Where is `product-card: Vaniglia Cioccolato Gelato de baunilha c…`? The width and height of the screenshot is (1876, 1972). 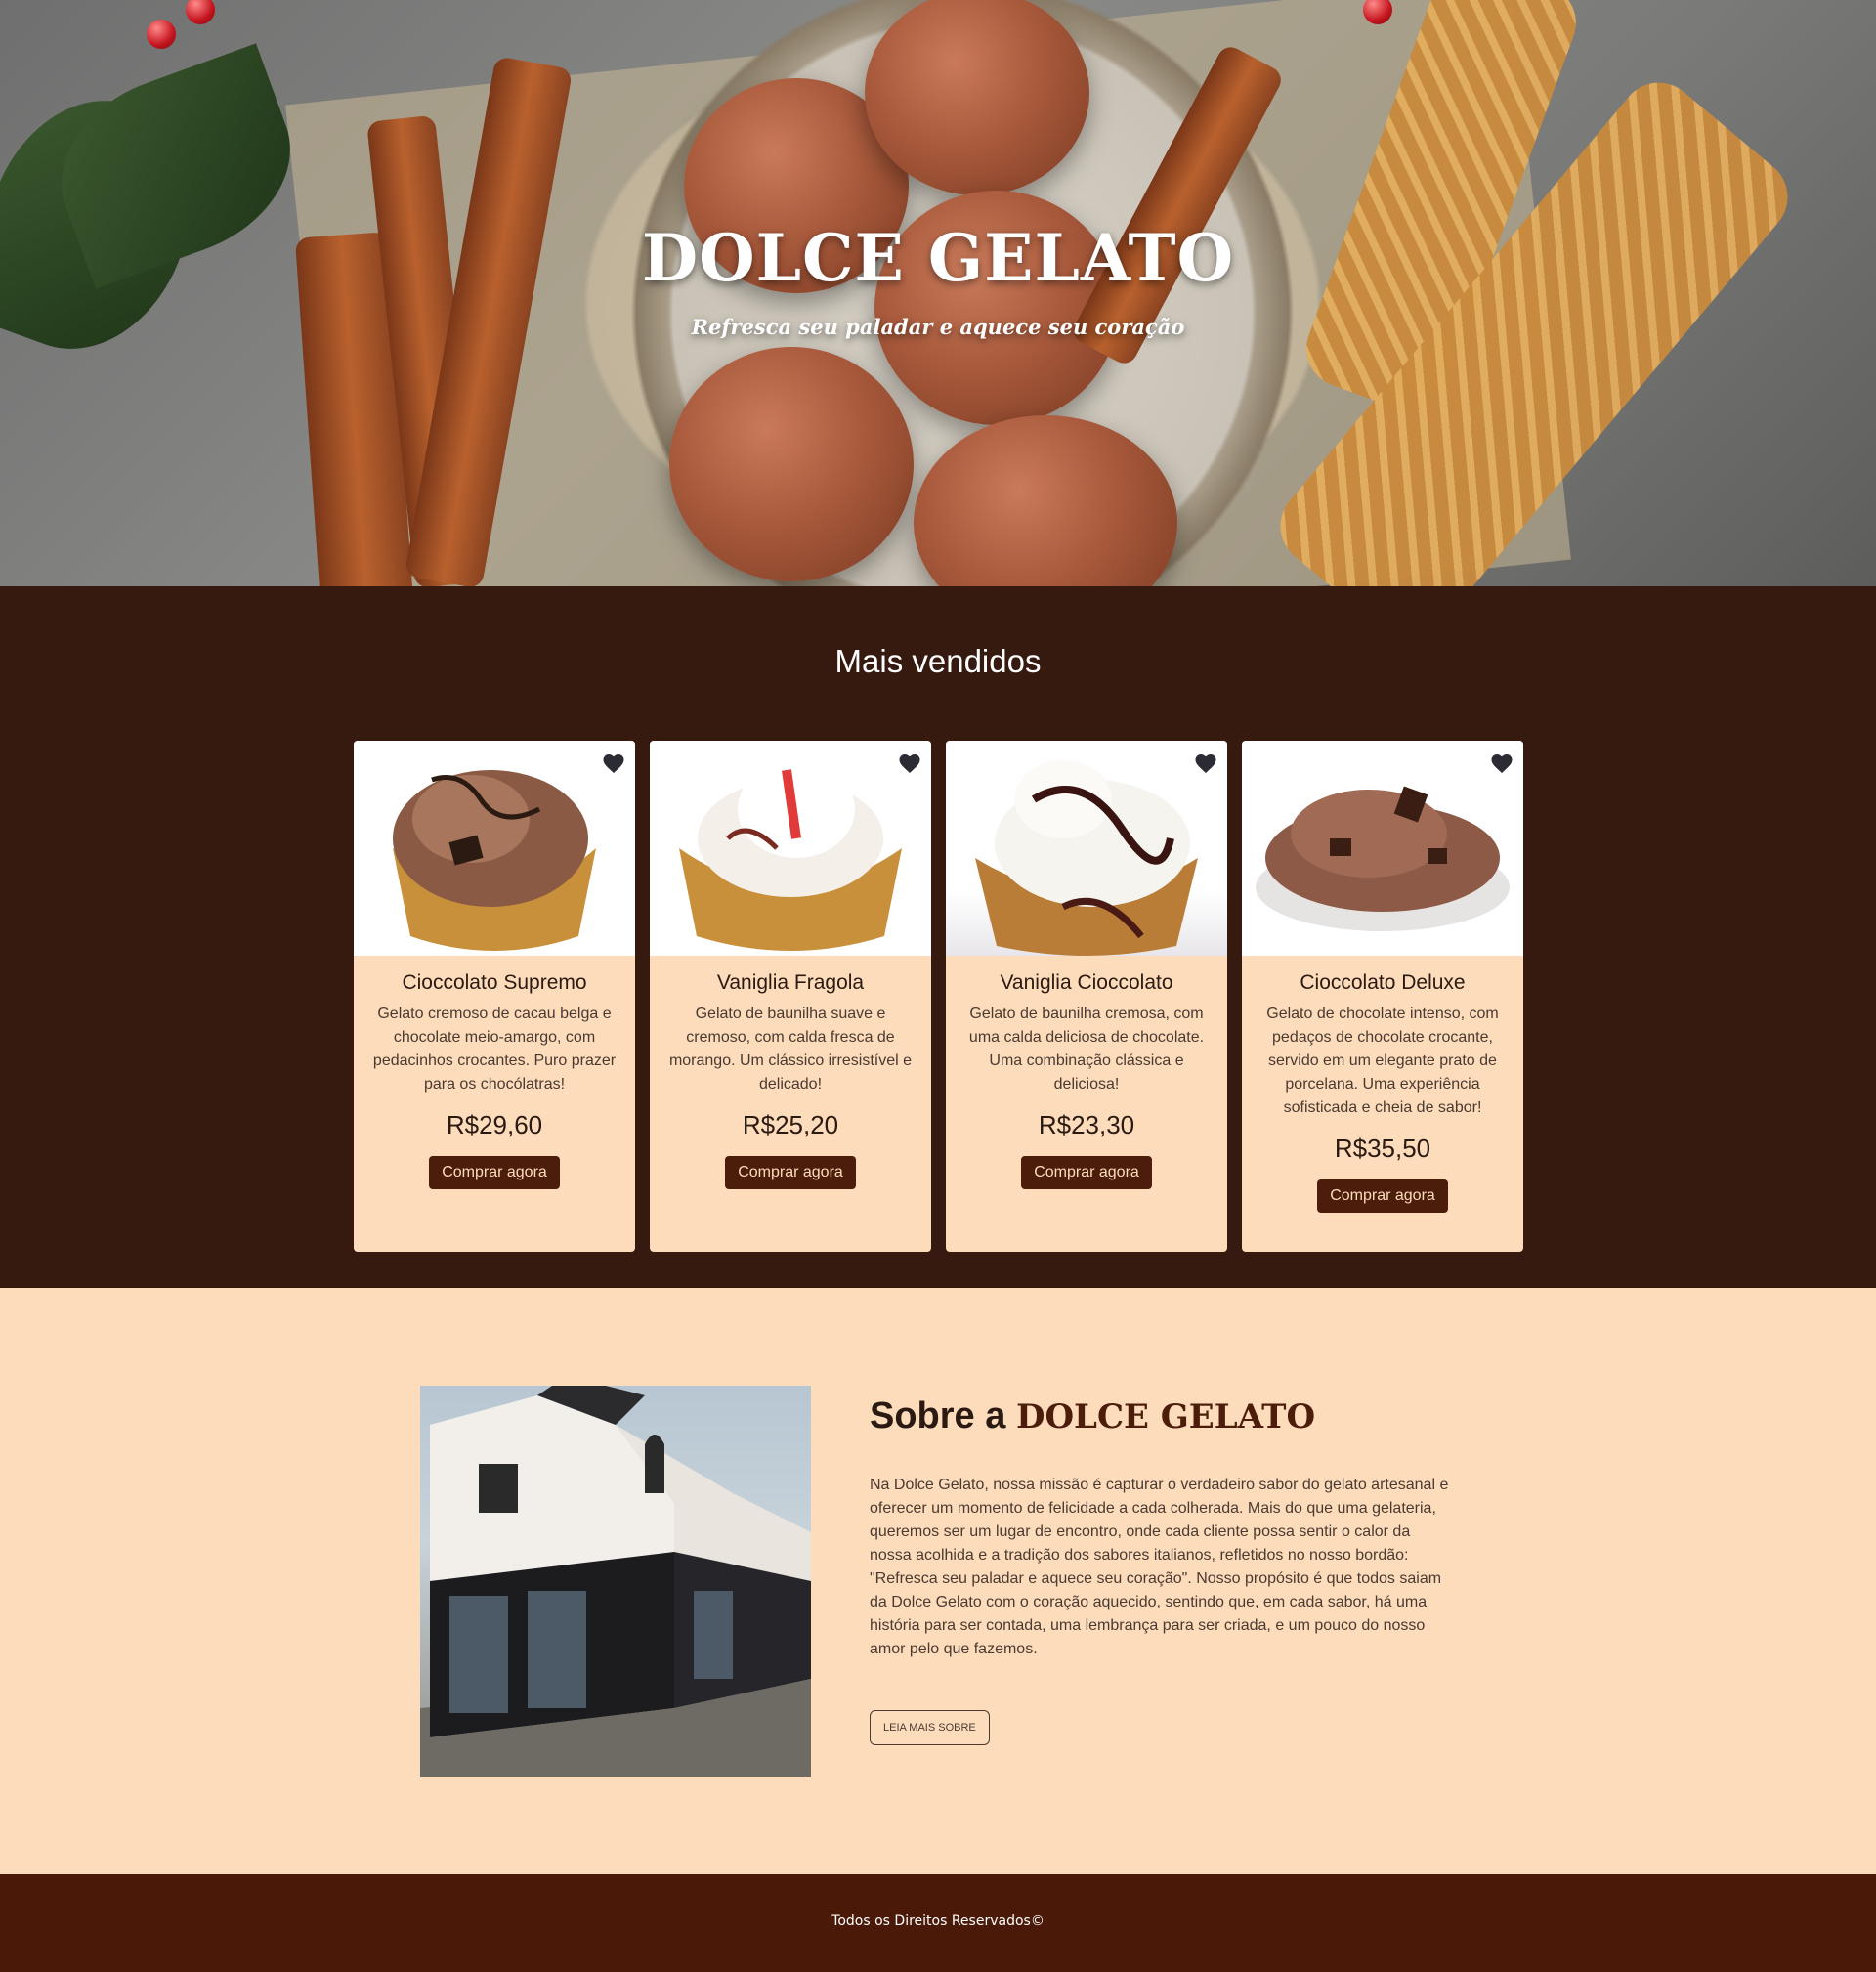 product-card: Vaniglia Cioccolato Gelato de baunilha c… is located at coordinates (1086, 996).